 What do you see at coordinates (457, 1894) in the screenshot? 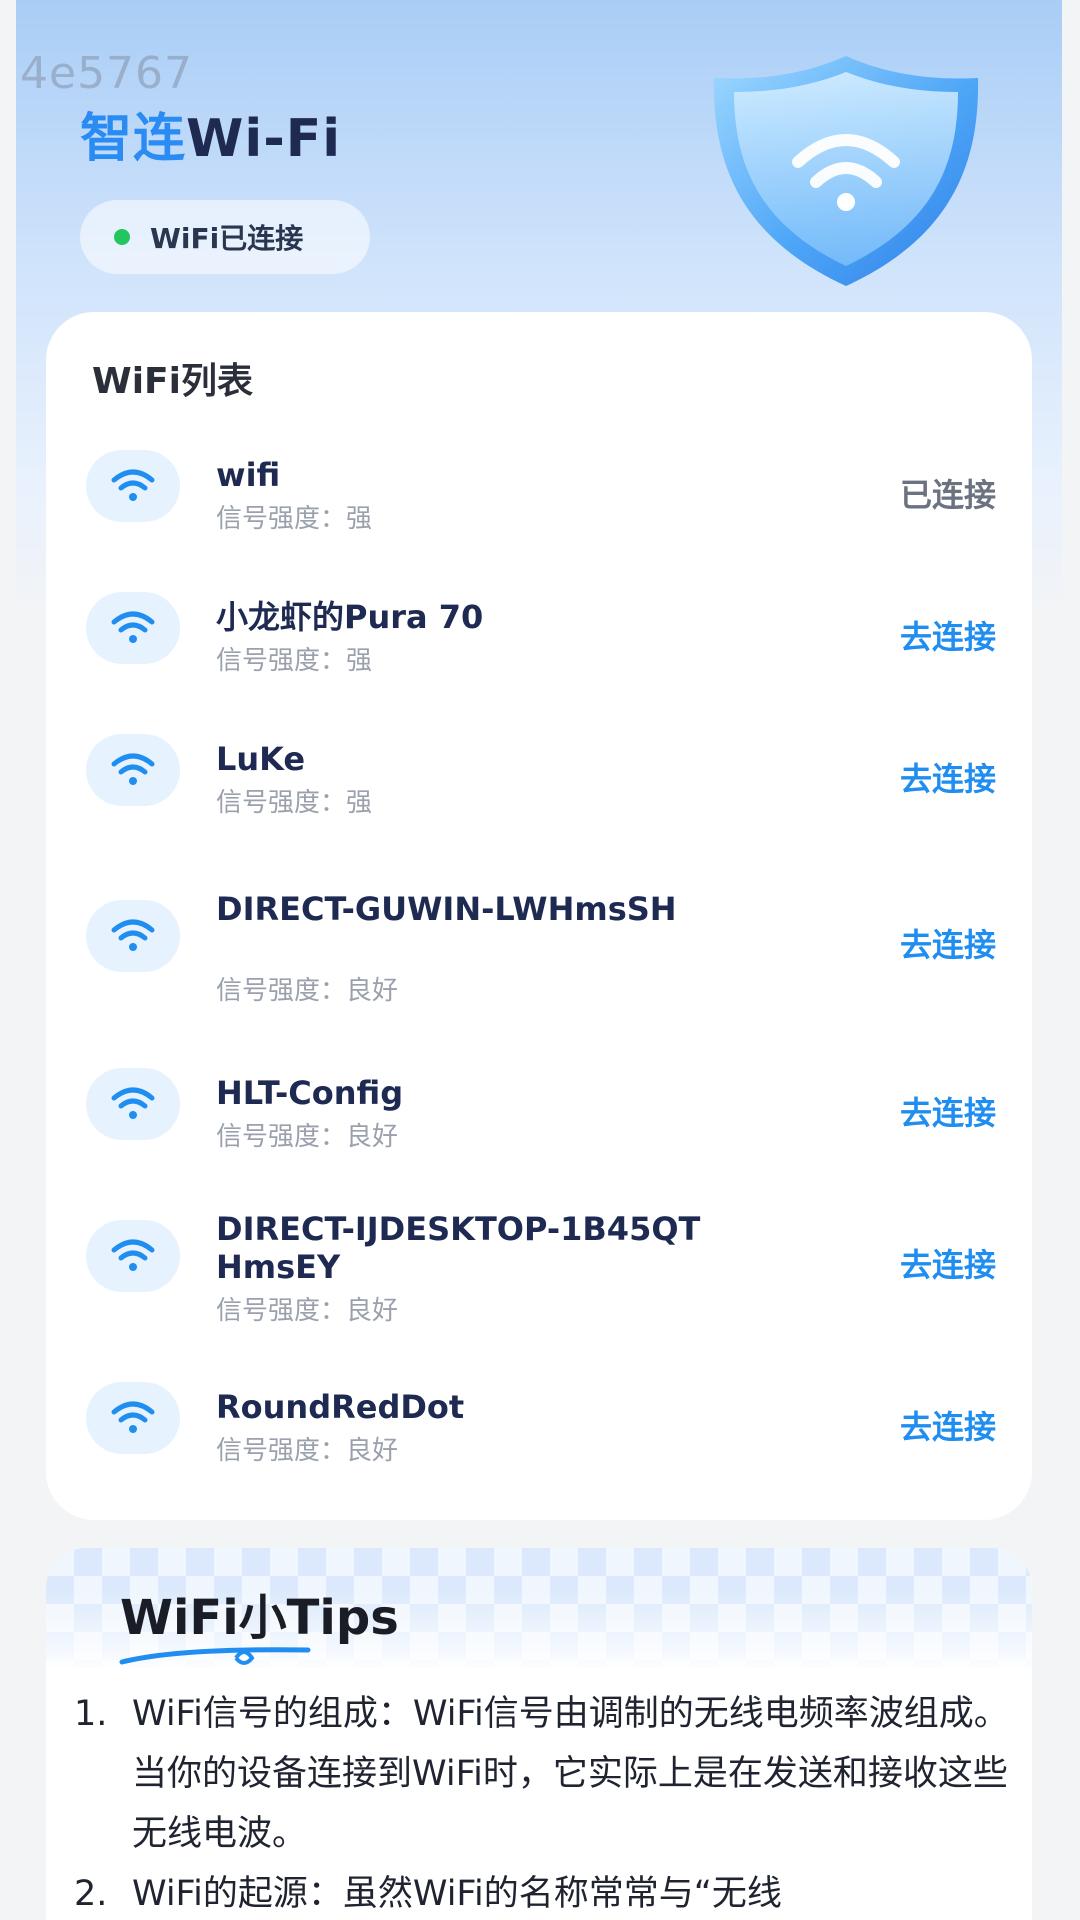
I see `tip-text: WiFi的起源：虽然WiFi的名称常常与“无线` at bounding box center [457, 1894].